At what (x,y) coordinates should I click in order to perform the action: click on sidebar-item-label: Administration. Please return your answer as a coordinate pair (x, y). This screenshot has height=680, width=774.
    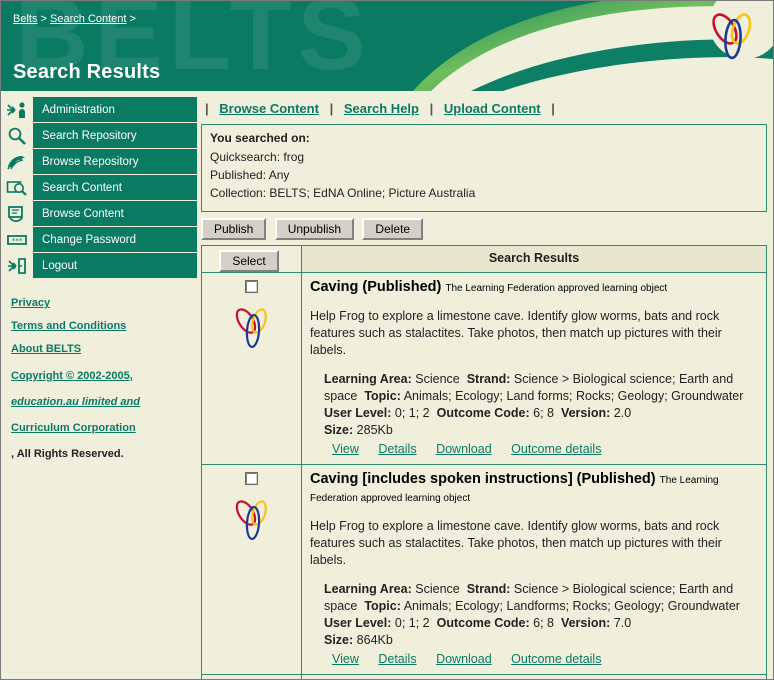
    Looking at the image, I should click on (78, 109).